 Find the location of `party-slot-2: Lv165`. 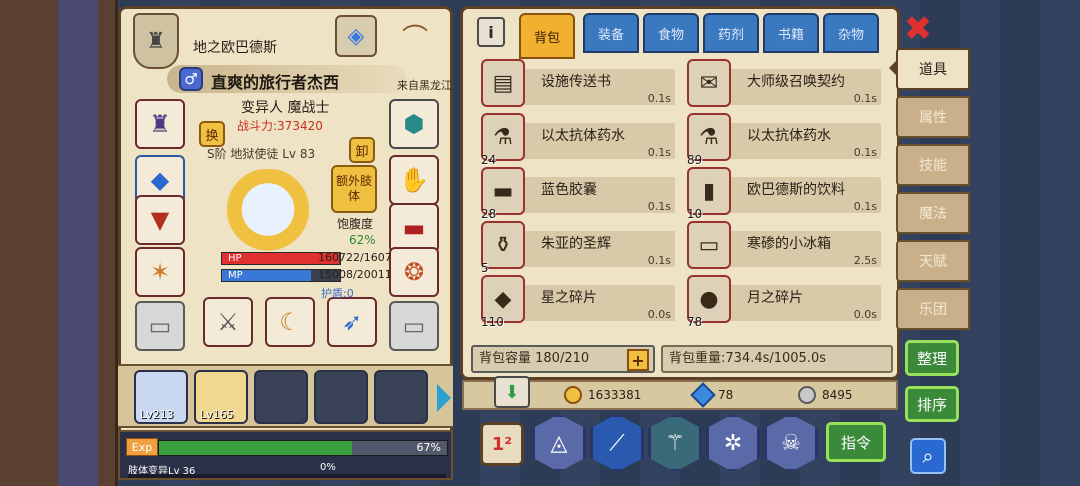

party-slot-2: Lv165 is located at coordinates (221, 397).